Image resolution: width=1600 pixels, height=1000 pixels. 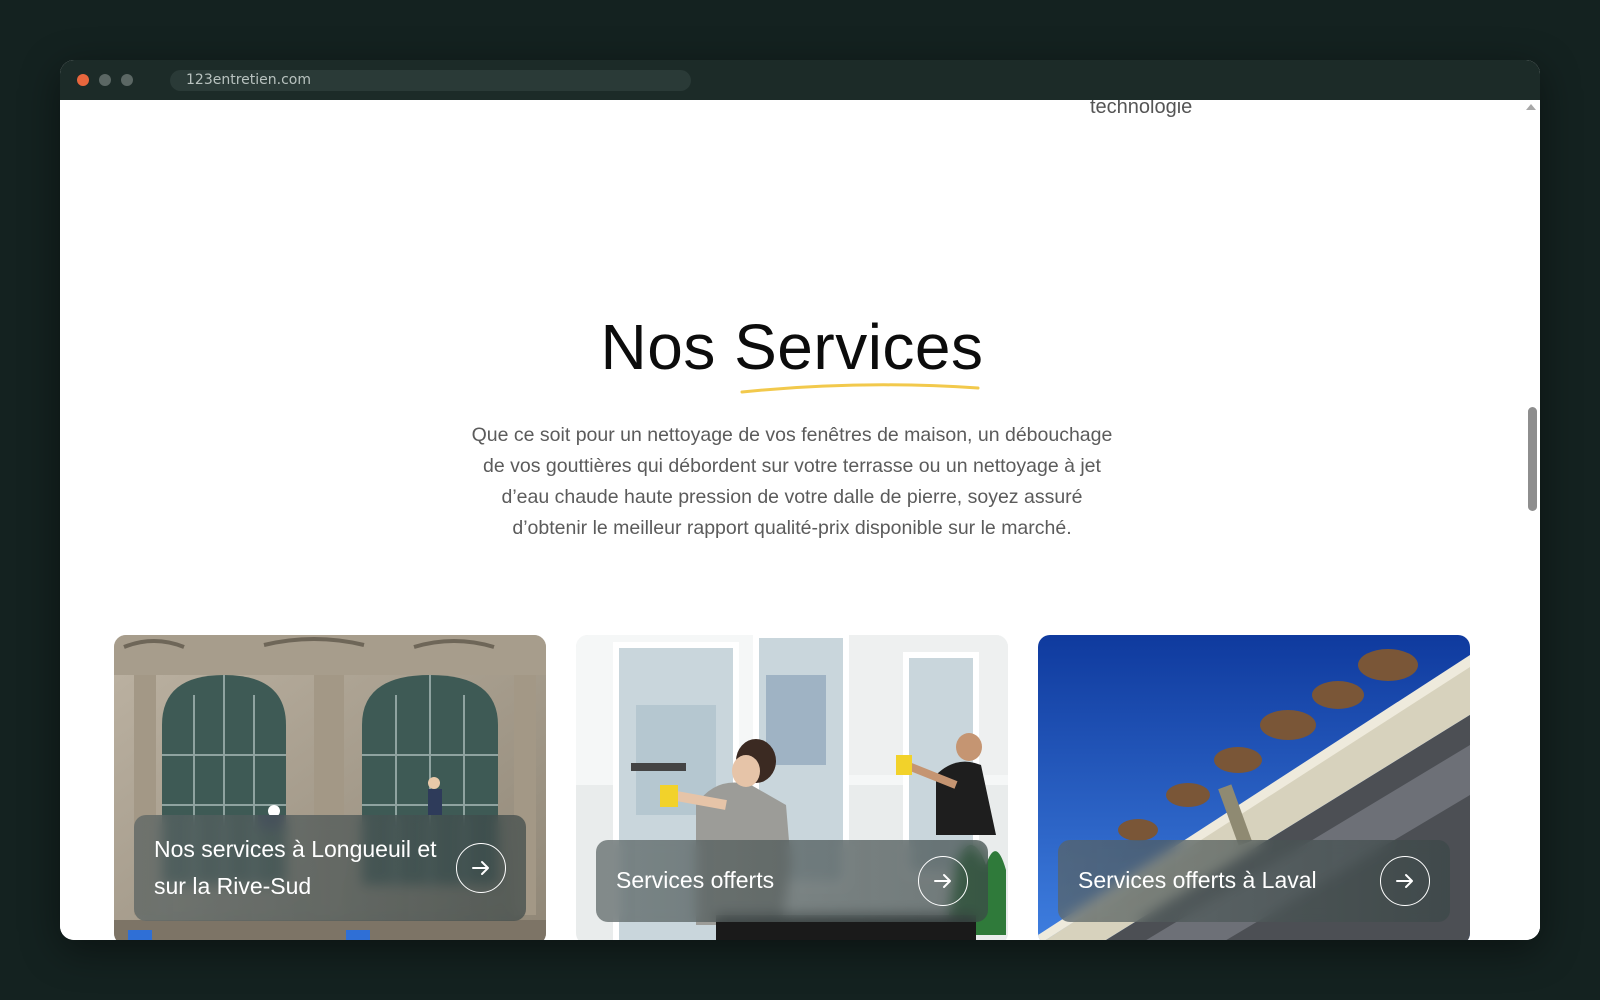 I want to click on vertical-scrollbar, so click(x=1532, y=520).